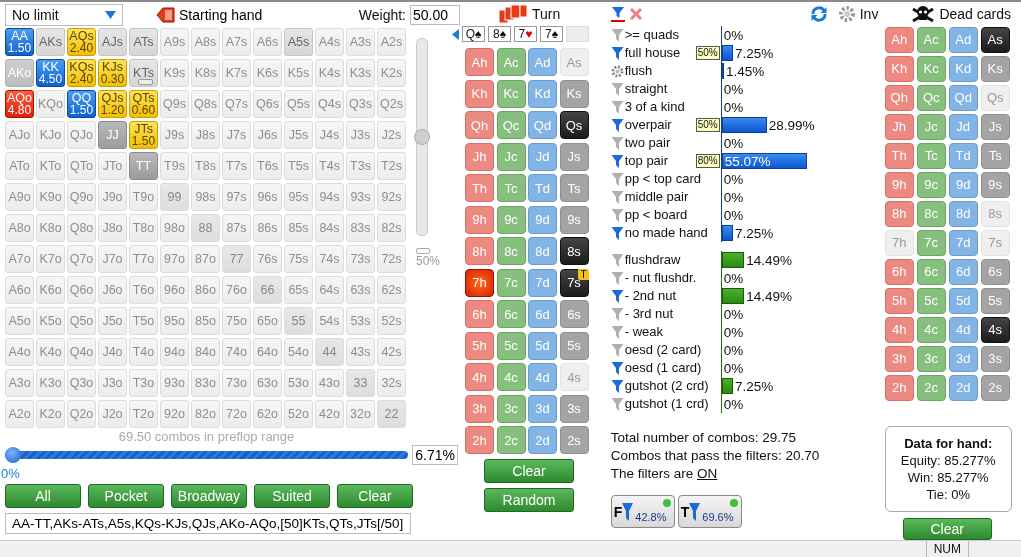 This screenshot has width=1021, height=557. I want to click on hand-cell: Q7s, so click(236, 104).